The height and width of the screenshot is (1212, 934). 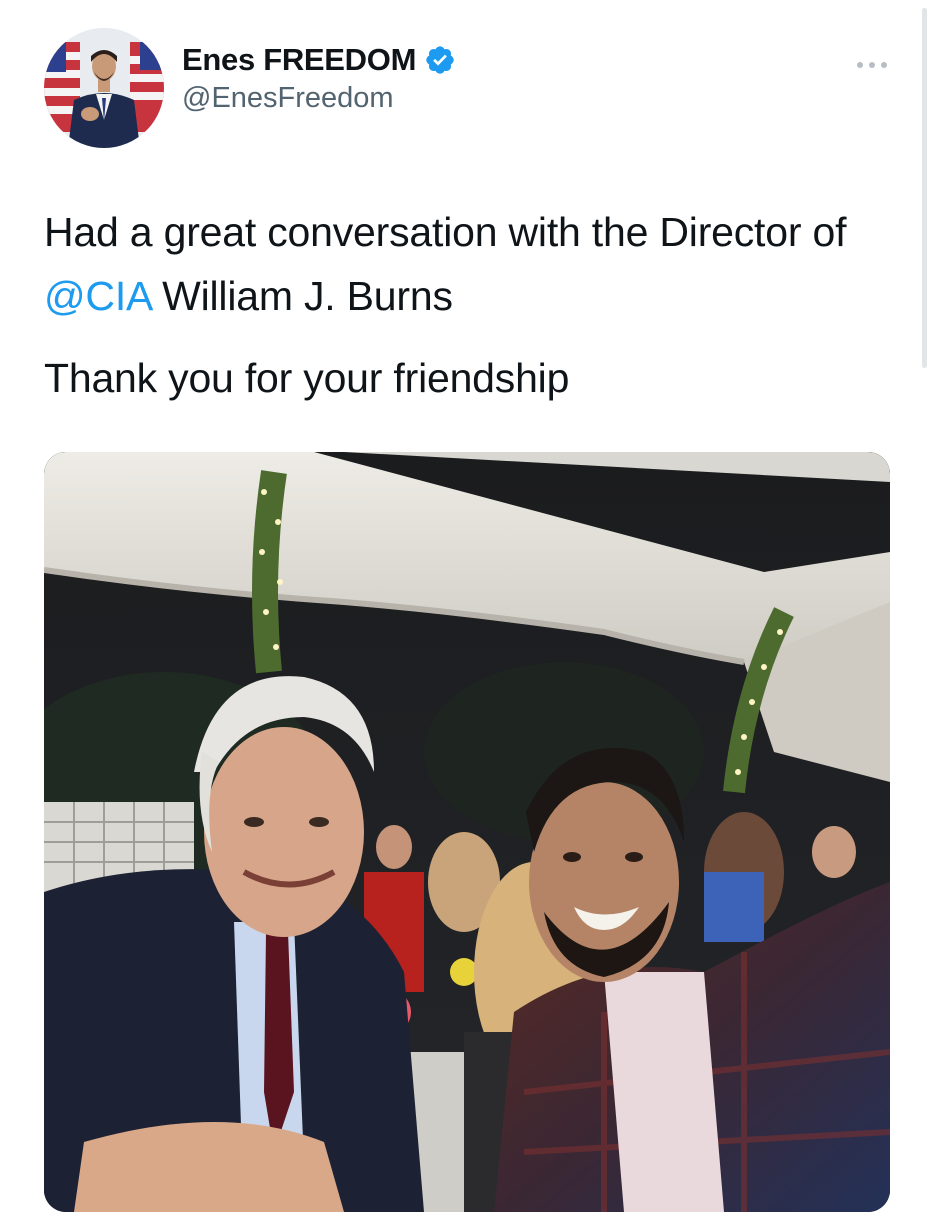 I want to click on scrollbar, so click(x=926, y=190).